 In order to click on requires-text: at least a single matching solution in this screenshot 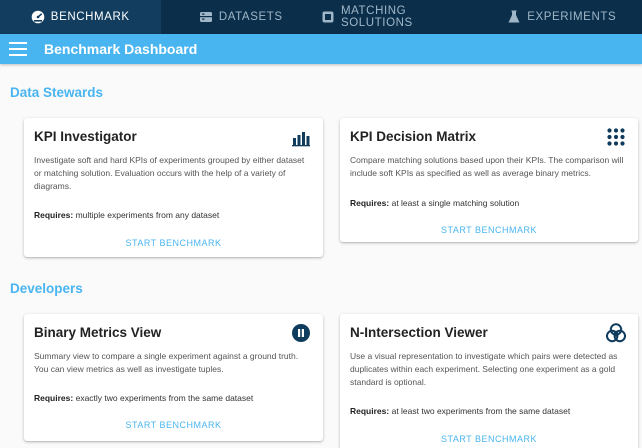, I will do `click(455, 203)`.